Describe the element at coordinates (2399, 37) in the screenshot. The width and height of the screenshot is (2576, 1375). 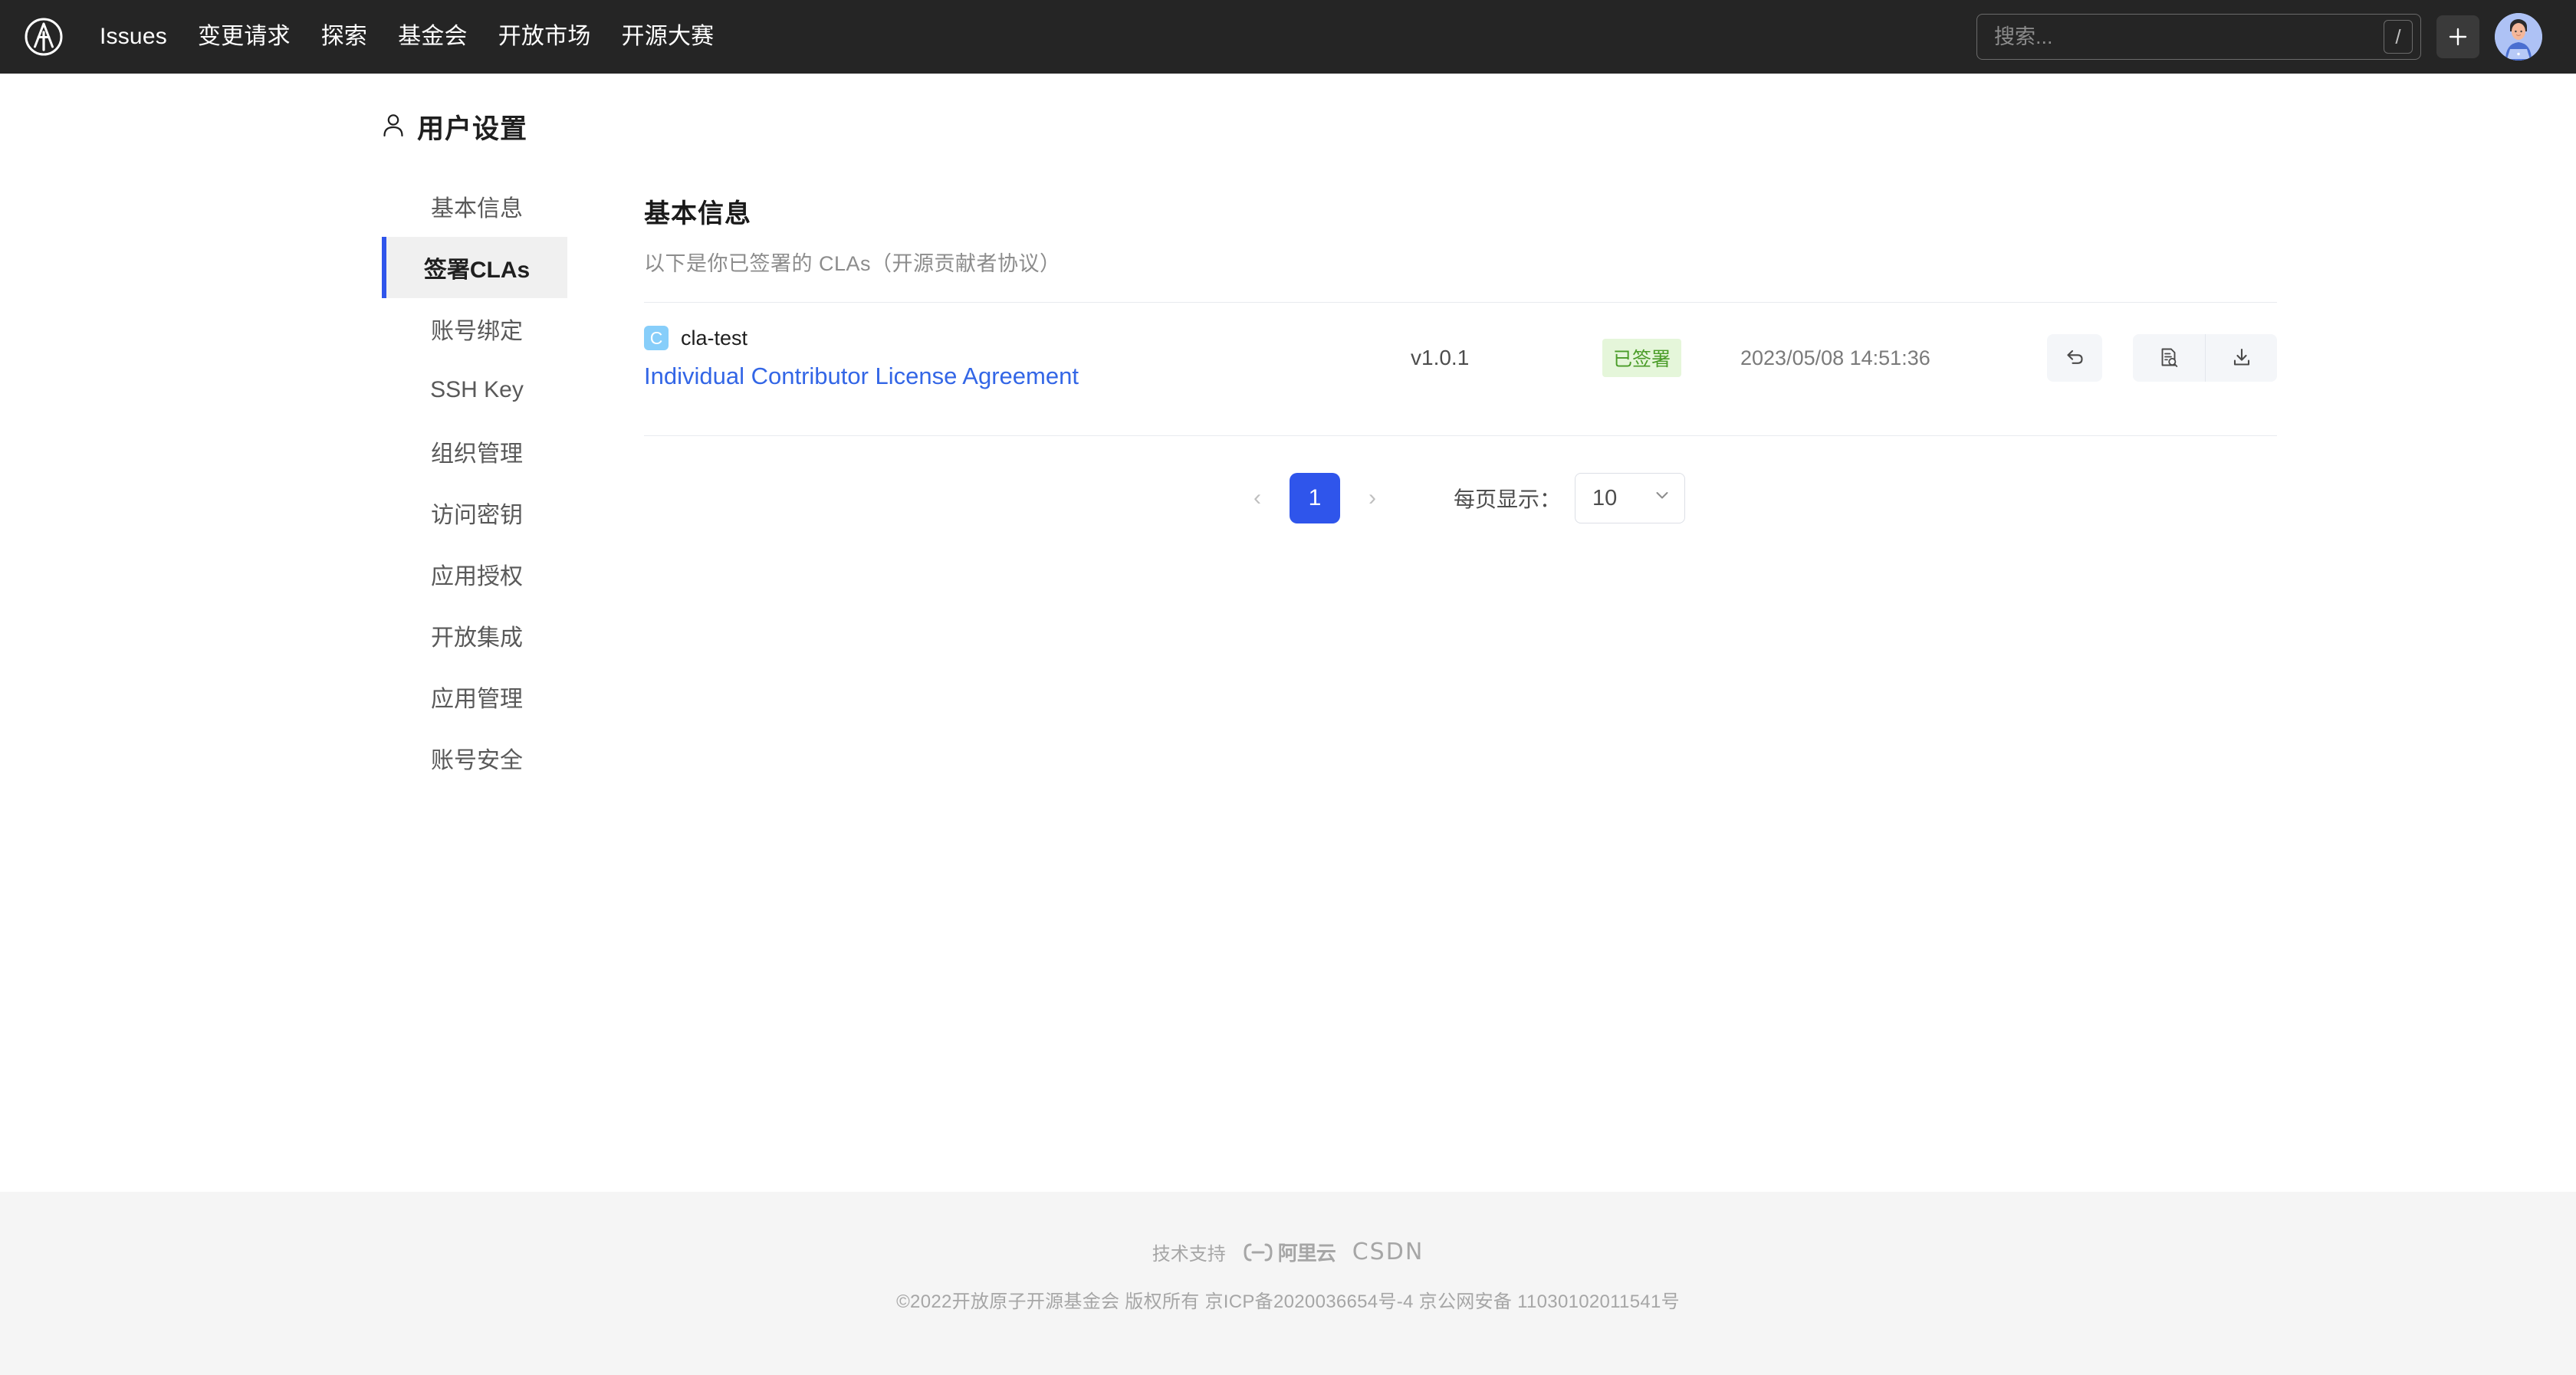
I see `search-shortcut-badge: /` at that location.